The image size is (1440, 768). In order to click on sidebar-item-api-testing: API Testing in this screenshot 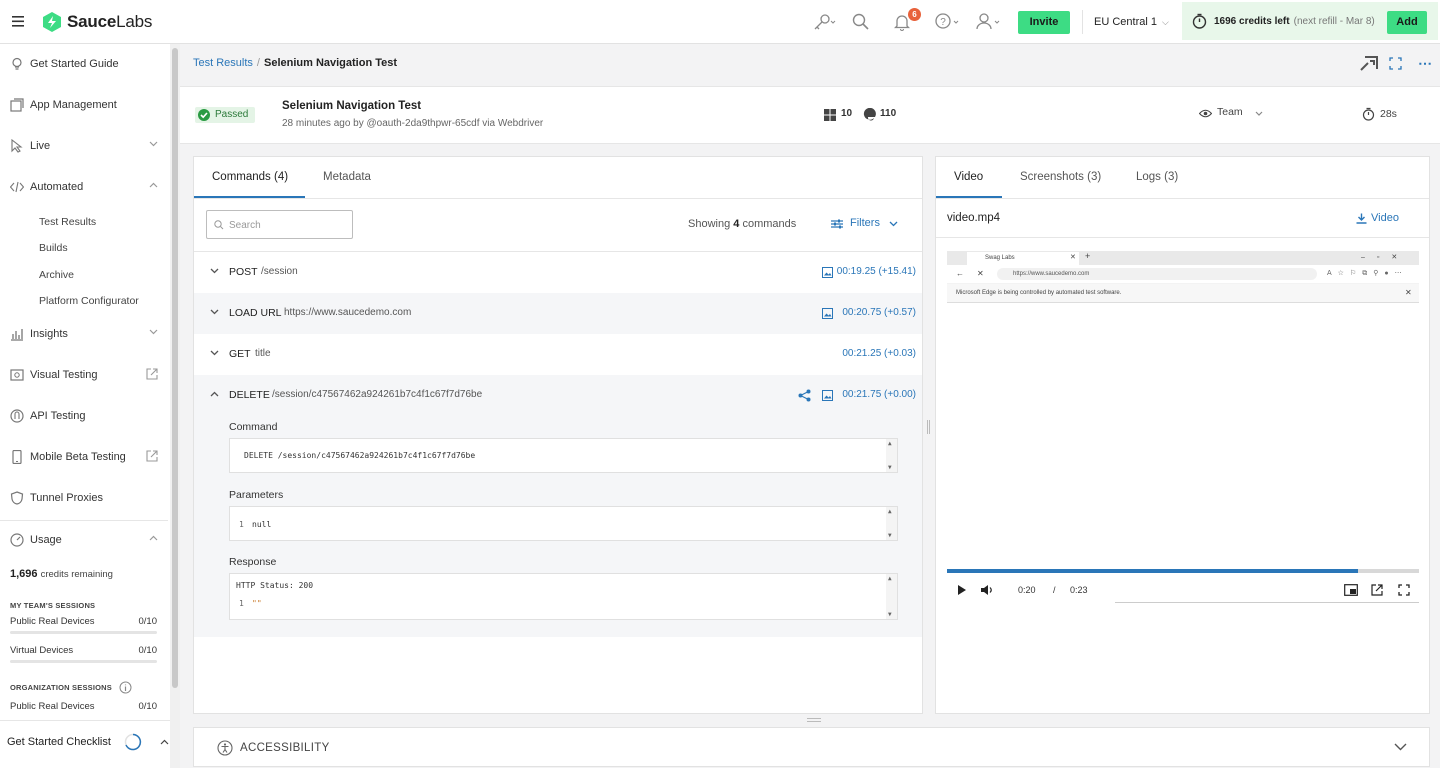, I will do `click(85, 417)`.